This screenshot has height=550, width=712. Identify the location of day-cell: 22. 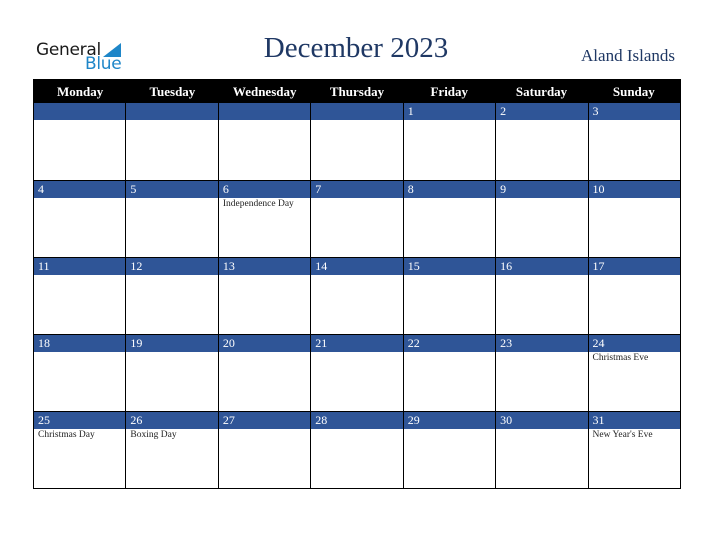
(450, 372).